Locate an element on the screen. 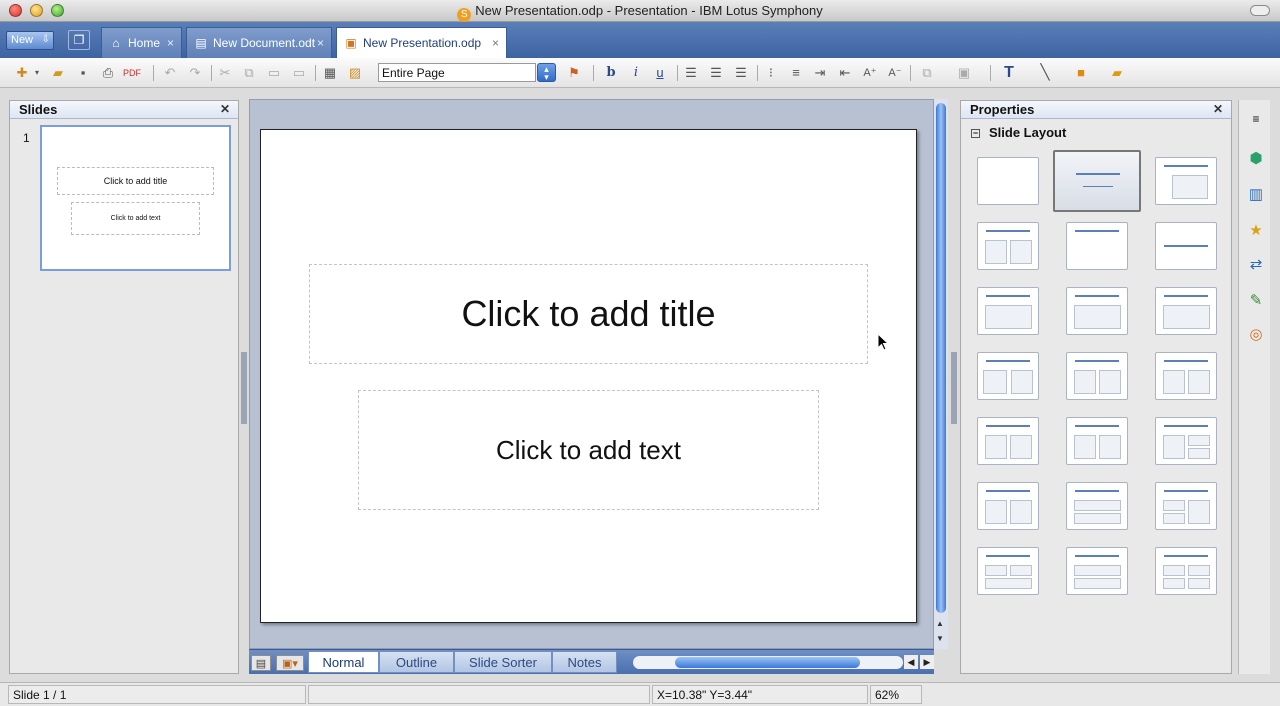  vertical-scrollbar: ▲ ▼ is located at coordinates (941, 374).